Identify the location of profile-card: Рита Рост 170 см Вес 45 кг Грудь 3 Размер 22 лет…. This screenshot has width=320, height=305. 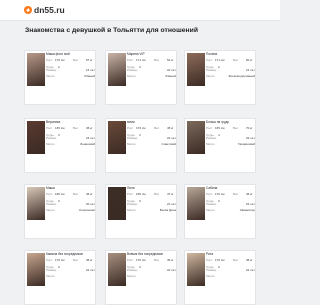
(220, 277).